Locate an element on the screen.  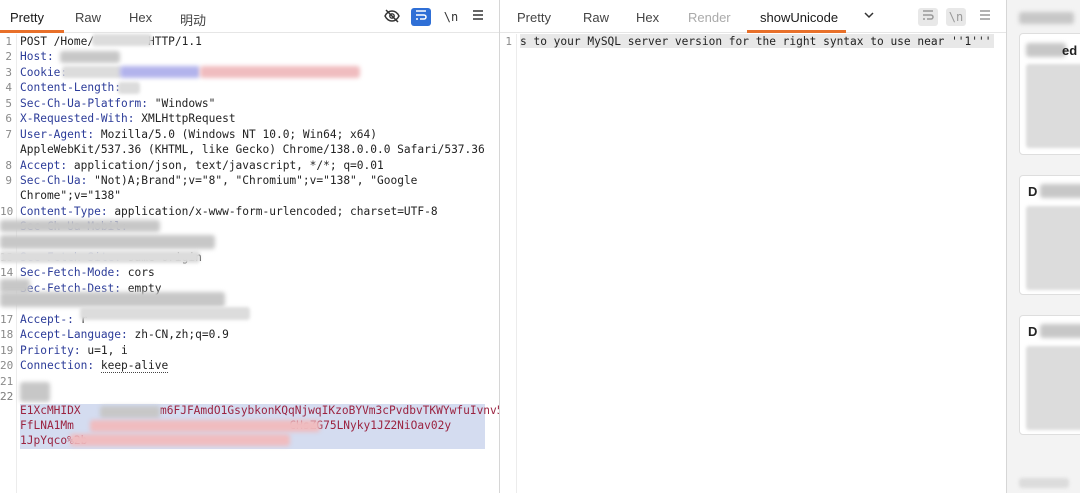
header-name: X-Requested-With is located at coordinates (74, 118).